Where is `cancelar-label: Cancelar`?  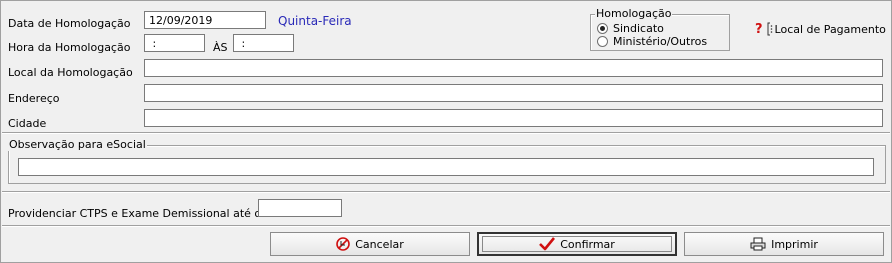 cancelar-label: Cancelar is located at coordinates (379, 244).